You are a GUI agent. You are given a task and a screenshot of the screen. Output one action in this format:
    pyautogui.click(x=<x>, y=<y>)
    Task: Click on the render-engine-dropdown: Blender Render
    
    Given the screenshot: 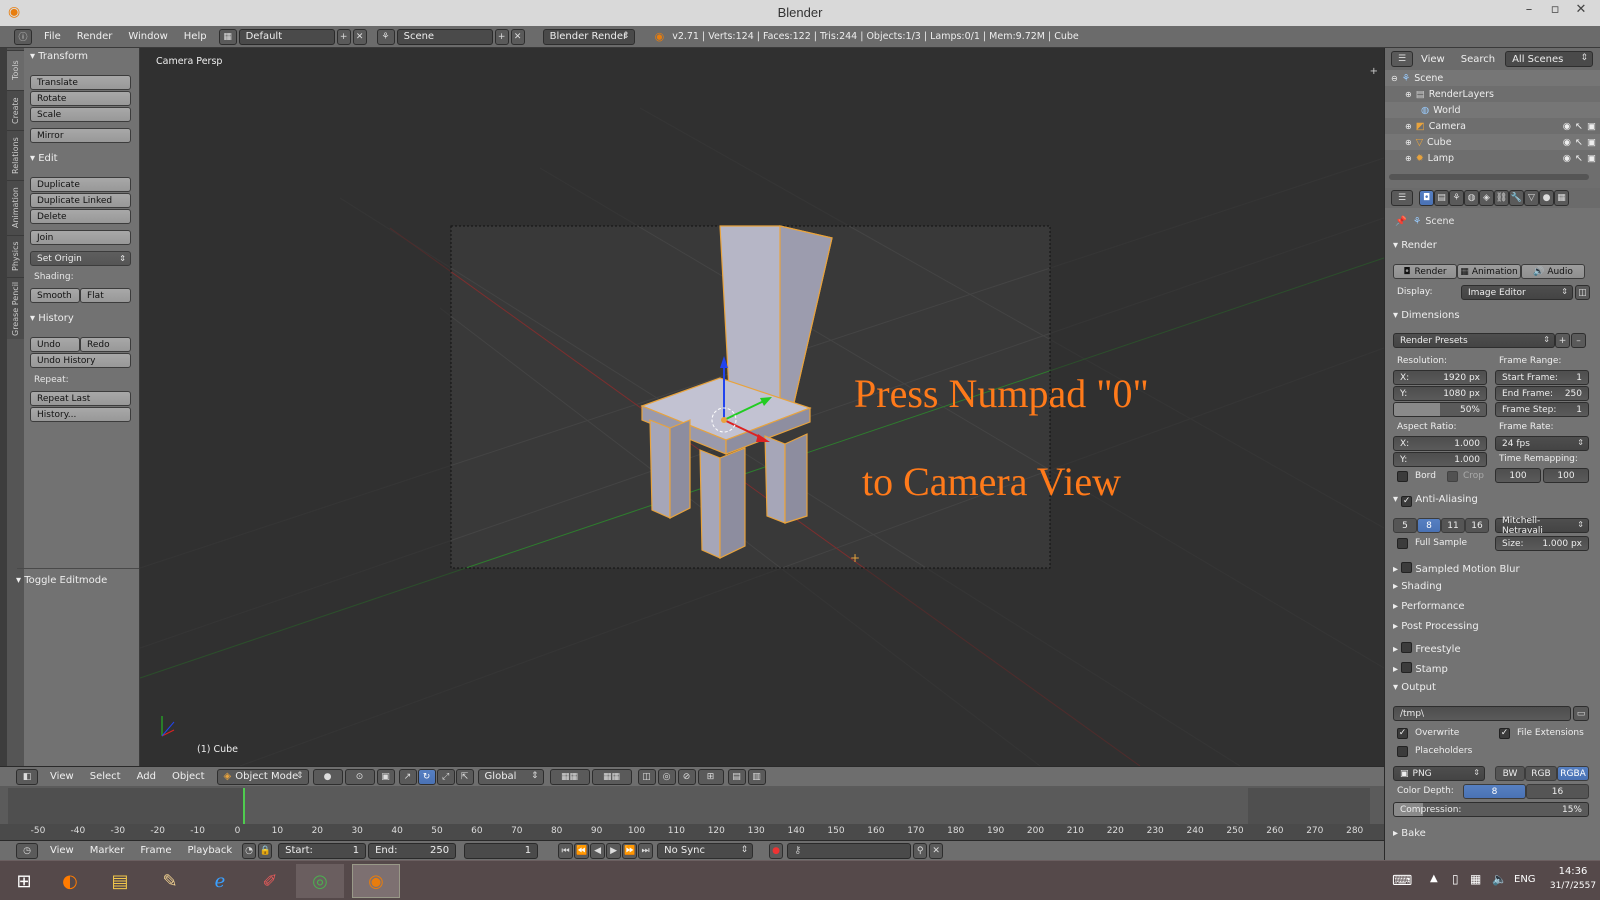 What is the action you would take?
    pyautogui.click(x=588, y=36)
    